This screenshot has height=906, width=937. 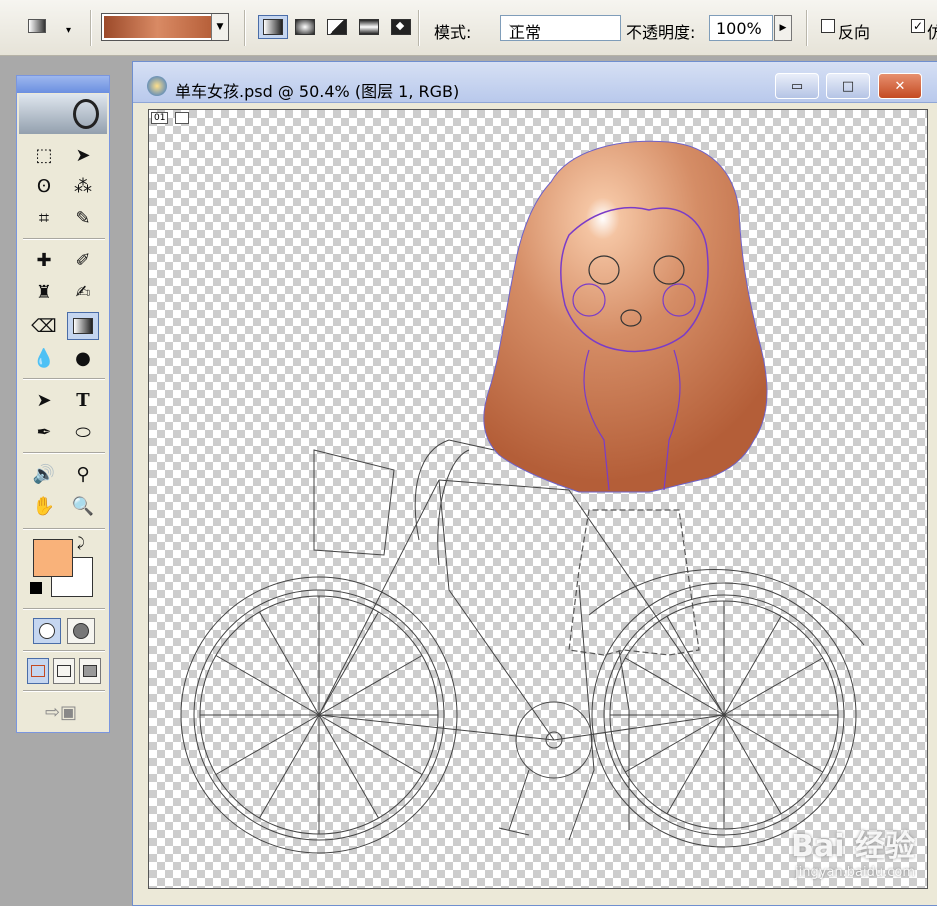 What do you see at coordinates (305, 27) in the screenshot?
I see `radial-gradient-button` at bounding box center [305, 27].